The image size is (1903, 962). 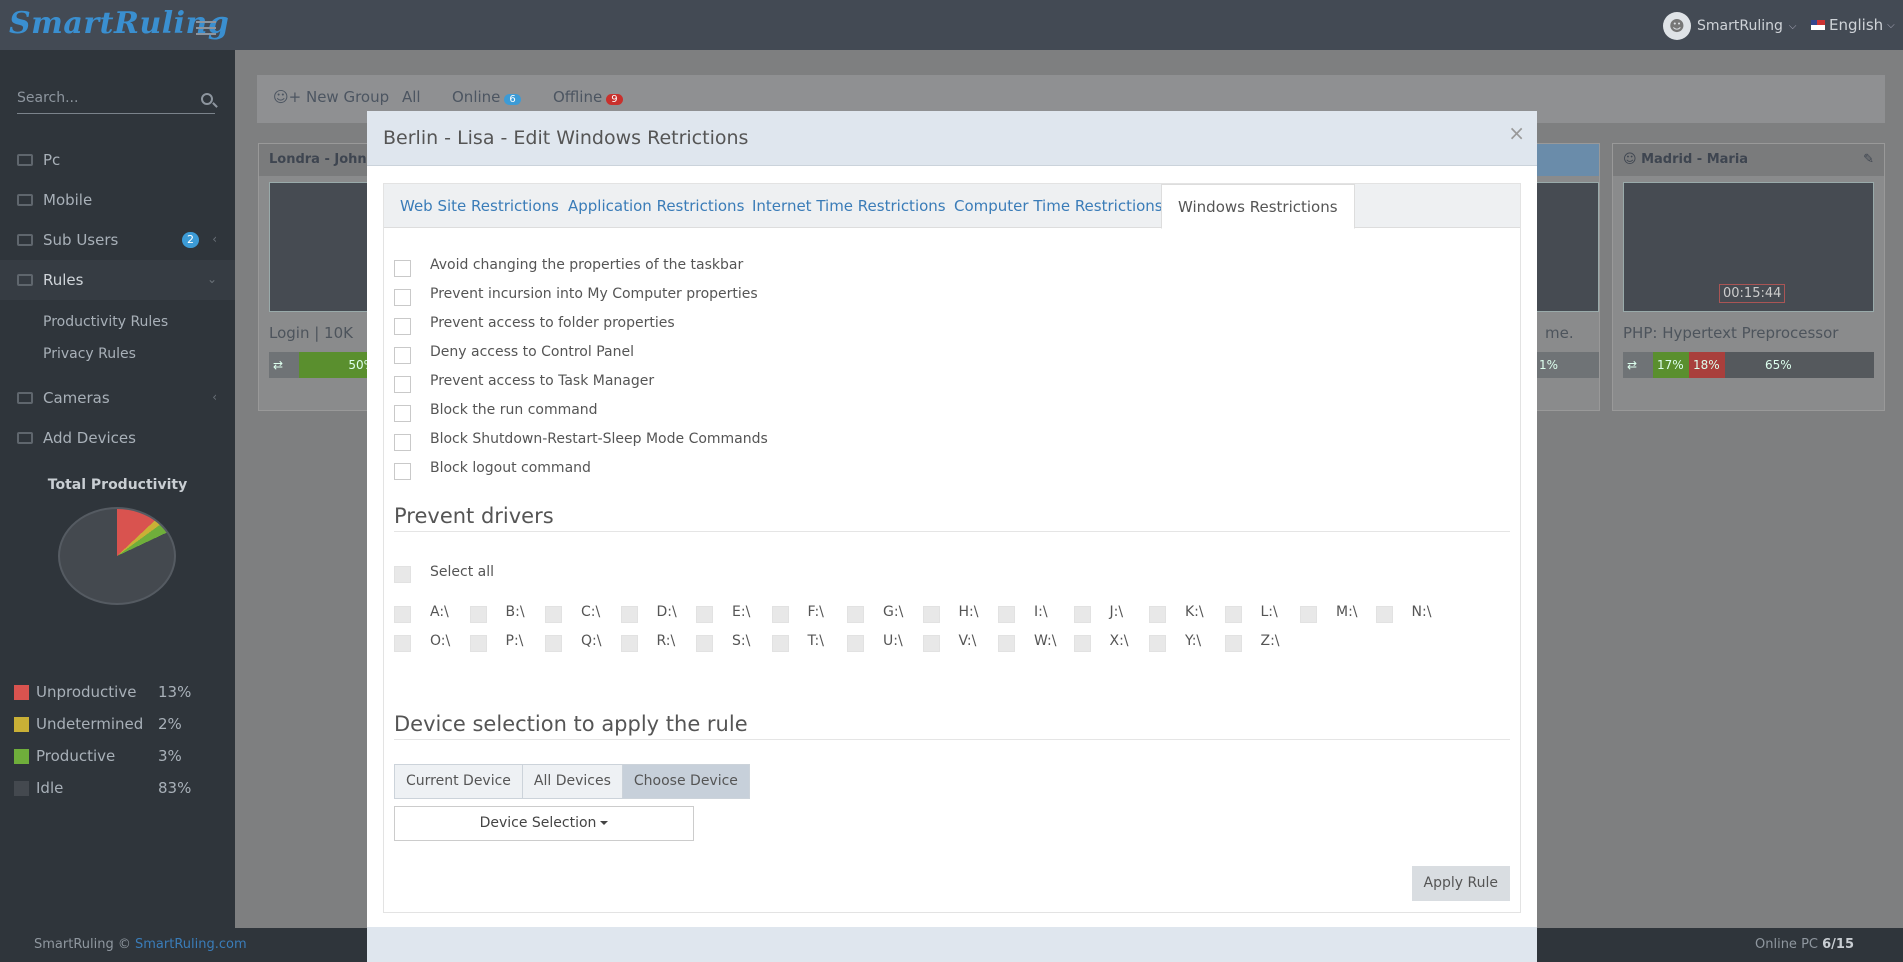 What do you see at coordinates (1729, 26) in the screenshot?
I see `user-menu: ☻ SmartRuling ⌵` at bounding box center [1729, 26].